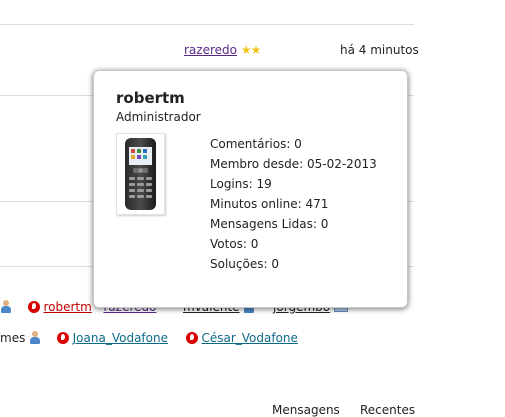 The image size is (505, 417). What do you see at coordinates (379, 50) in the screenshot?
I see `timestamp: há 4 minutos` at bounding box center [379, 50].